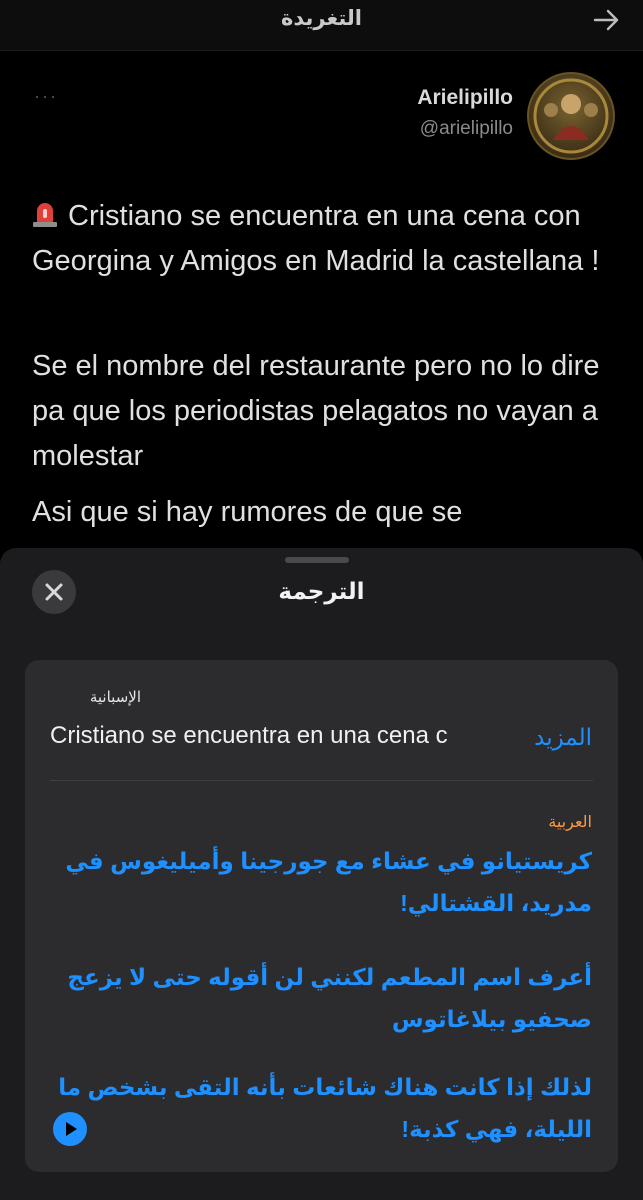 This screenshot has width=643, height=1200. What do you see at coordinates (563, 737) in the screenshot?
I see `more-link: المزيد` at bounding box center [563, 737].